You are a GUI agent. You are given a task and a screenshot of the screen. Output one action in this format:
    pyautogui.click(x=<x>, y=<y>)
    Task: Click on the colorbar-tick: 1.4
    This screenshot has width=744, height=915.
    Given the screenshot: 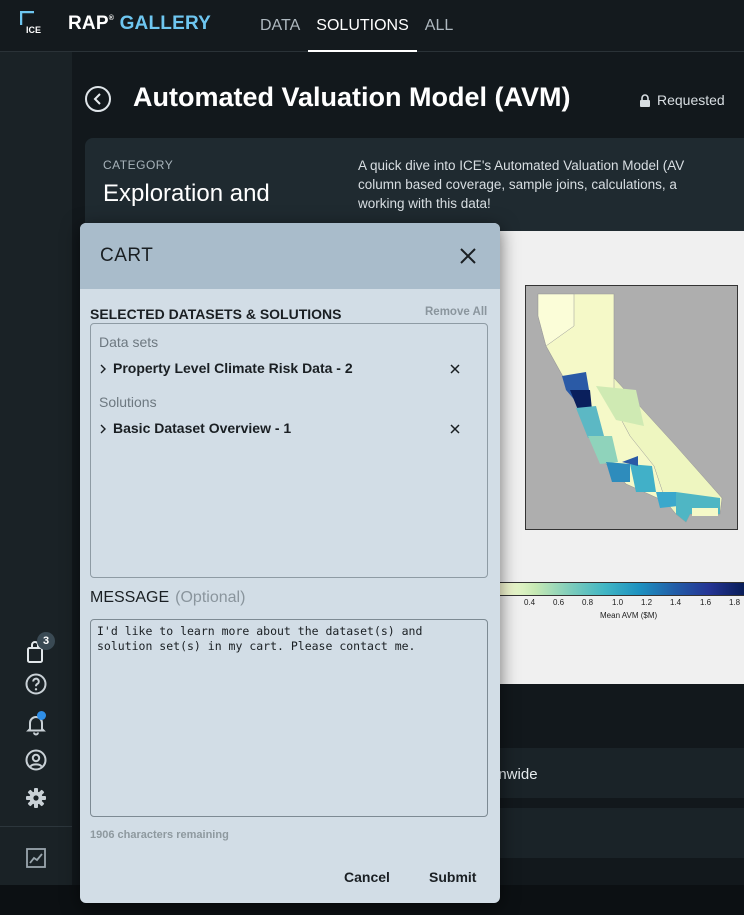 What is the action you would take?
    pyautogui.click(x=676, y=602)
    